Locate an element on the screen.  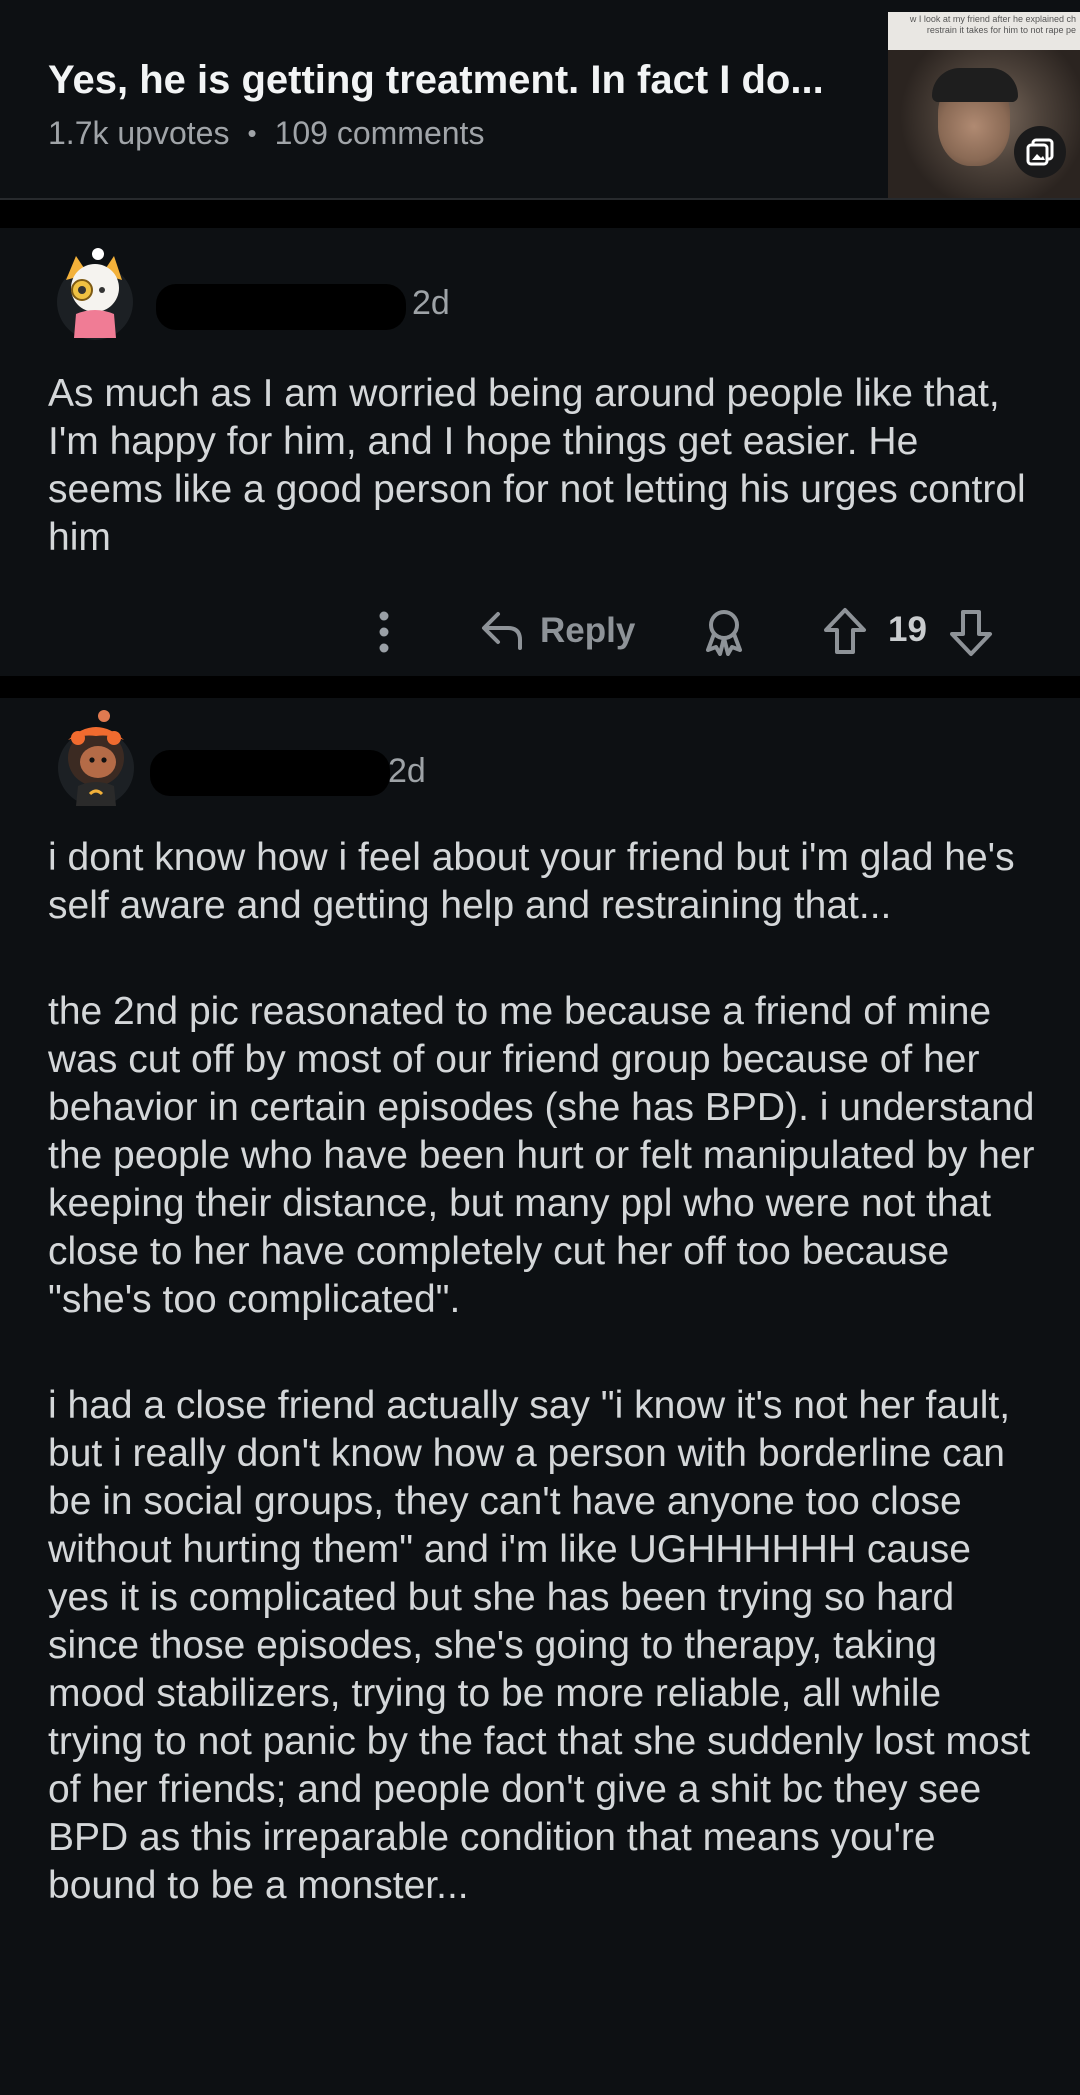
comment-actions: Reply 19 is located at coordinates (540, 633).